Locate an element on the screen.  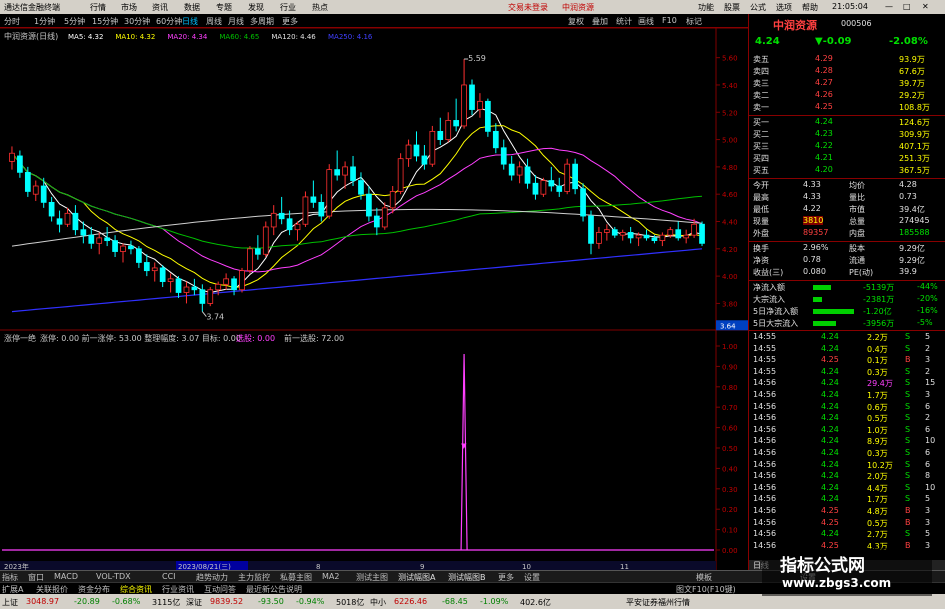
login-status: 交易未登录 is located at coordinates (528, 7).